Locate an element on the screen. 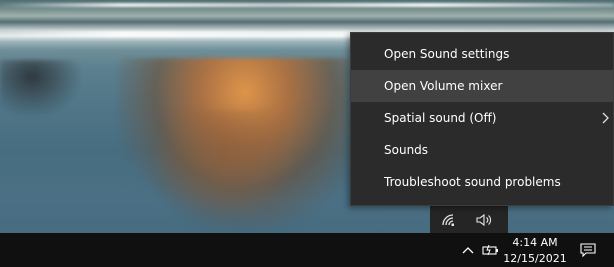 This screenshot has width=614, height=267. menu-item-label: Spatial sound (Off) is located at coordinates (440, 118).